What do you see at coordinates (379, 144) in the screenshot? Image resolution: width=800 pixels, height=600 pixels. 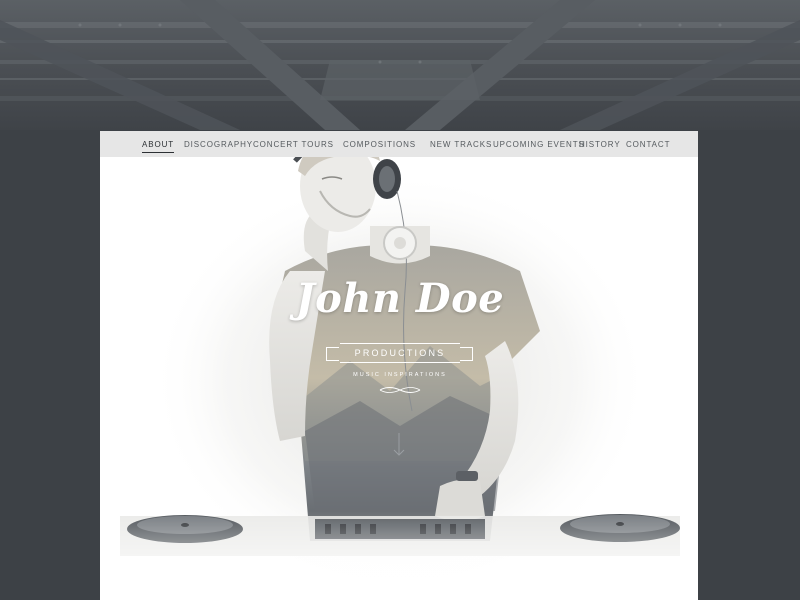 I see `nav-item-compositions: COMPOSITIONS` at bounding box center [379, 144].